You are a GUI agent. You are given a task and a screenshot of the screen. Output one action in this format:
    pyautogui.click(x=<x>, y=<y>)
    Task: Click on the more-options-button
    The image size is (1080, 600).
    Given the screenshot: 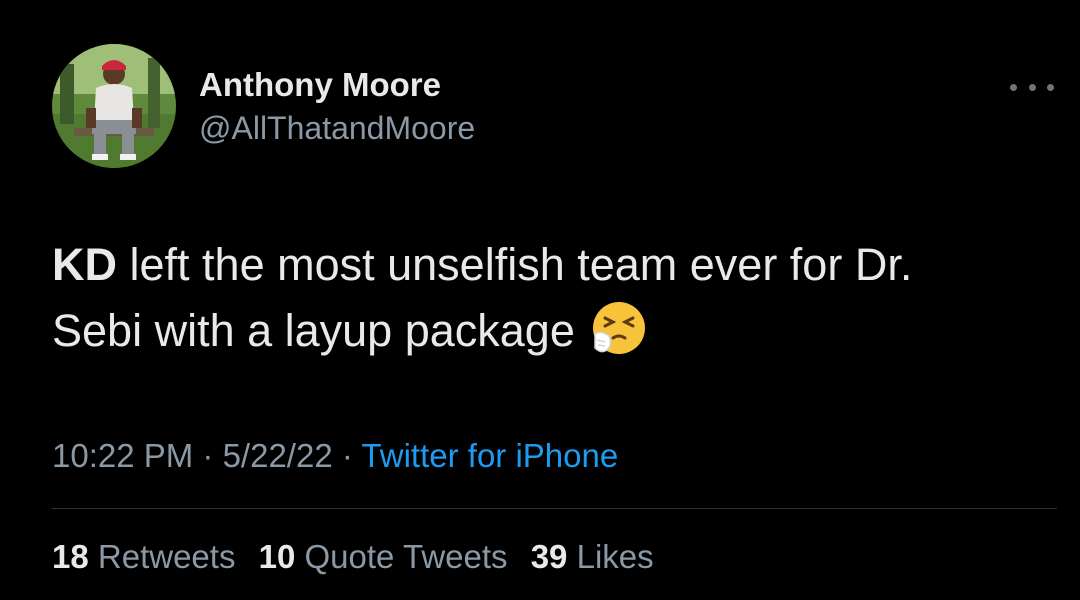 What is the action you would take?
    pyautogui.click(x=1032, y=87)
    